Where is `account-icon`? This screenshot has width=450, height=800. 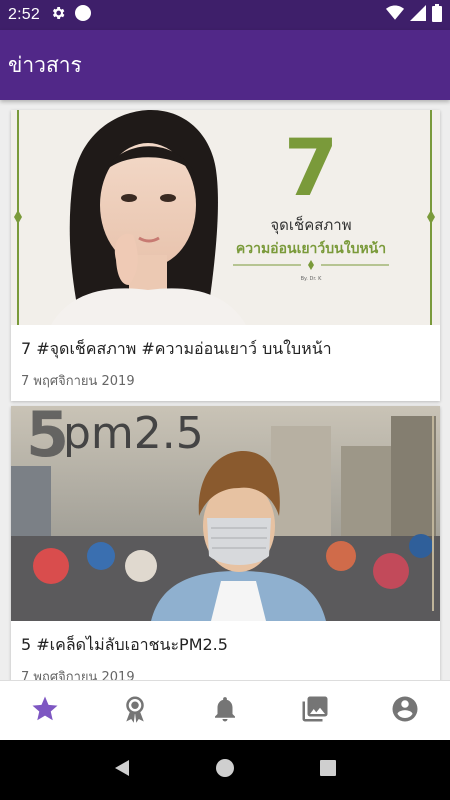 account-icon is located at coordinates (405, 711).